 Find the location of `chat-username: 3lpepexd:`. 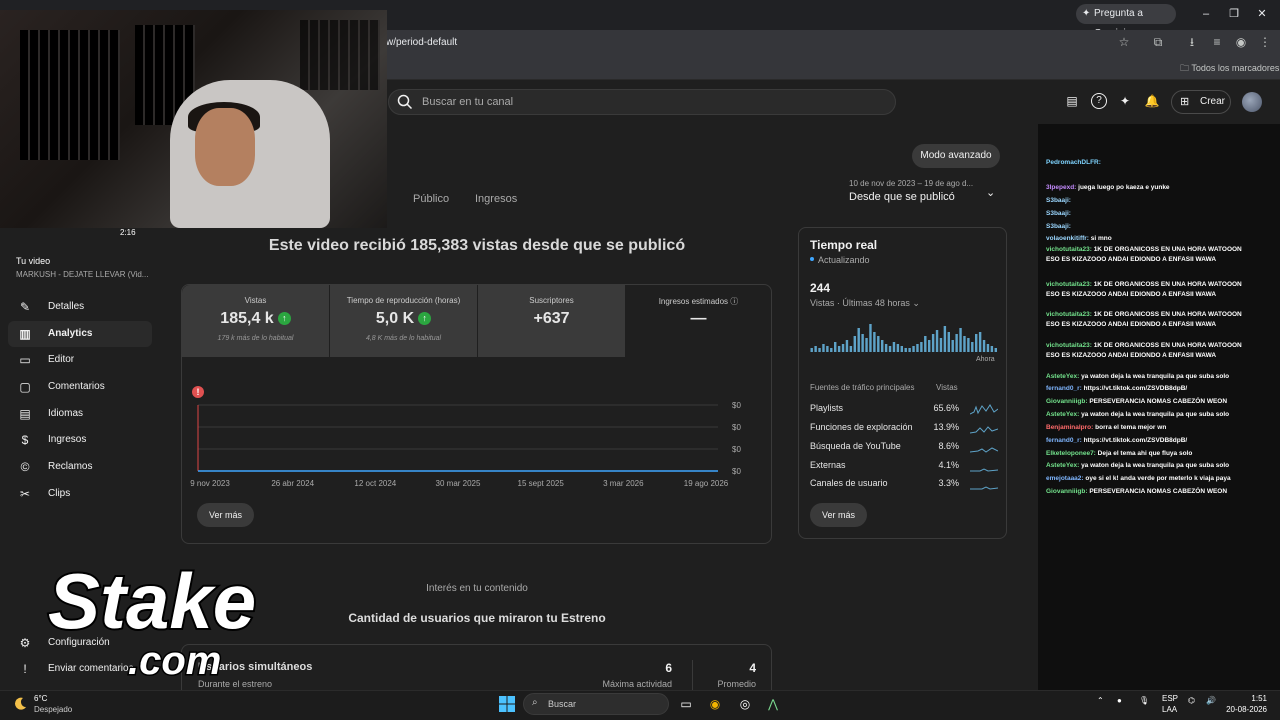

chat-username: 3lpepexd: is located at coordinates (1061, 187).